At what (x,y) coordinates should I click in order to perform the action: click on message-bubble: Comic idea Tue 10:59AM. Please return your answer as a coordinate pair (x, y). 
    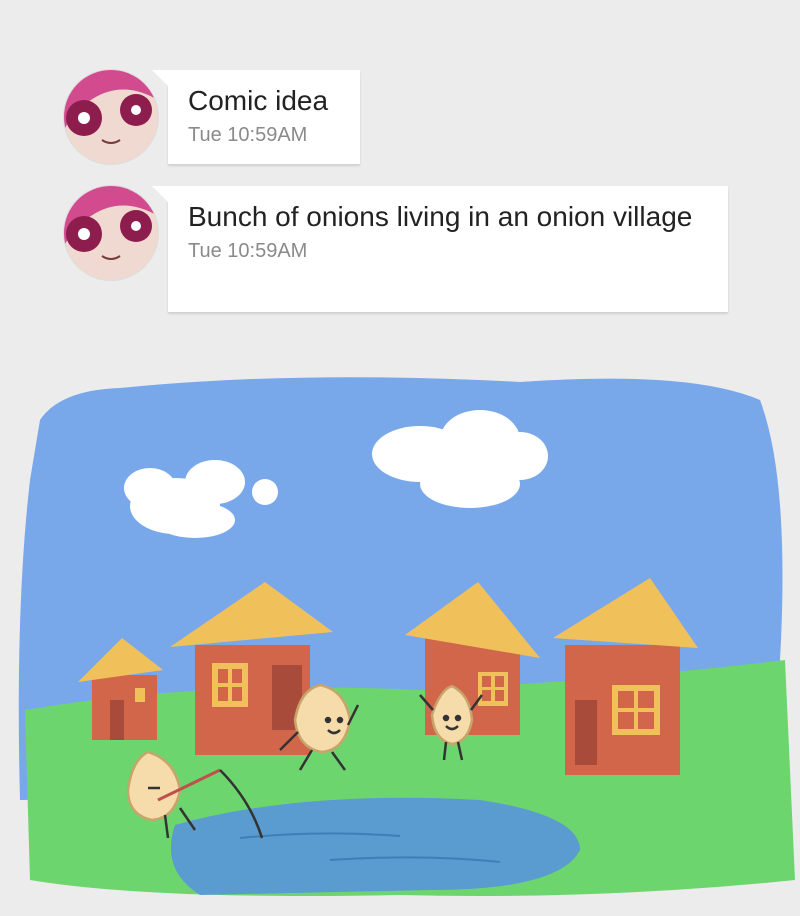
    Looking at the image, I should click on (256, 117).